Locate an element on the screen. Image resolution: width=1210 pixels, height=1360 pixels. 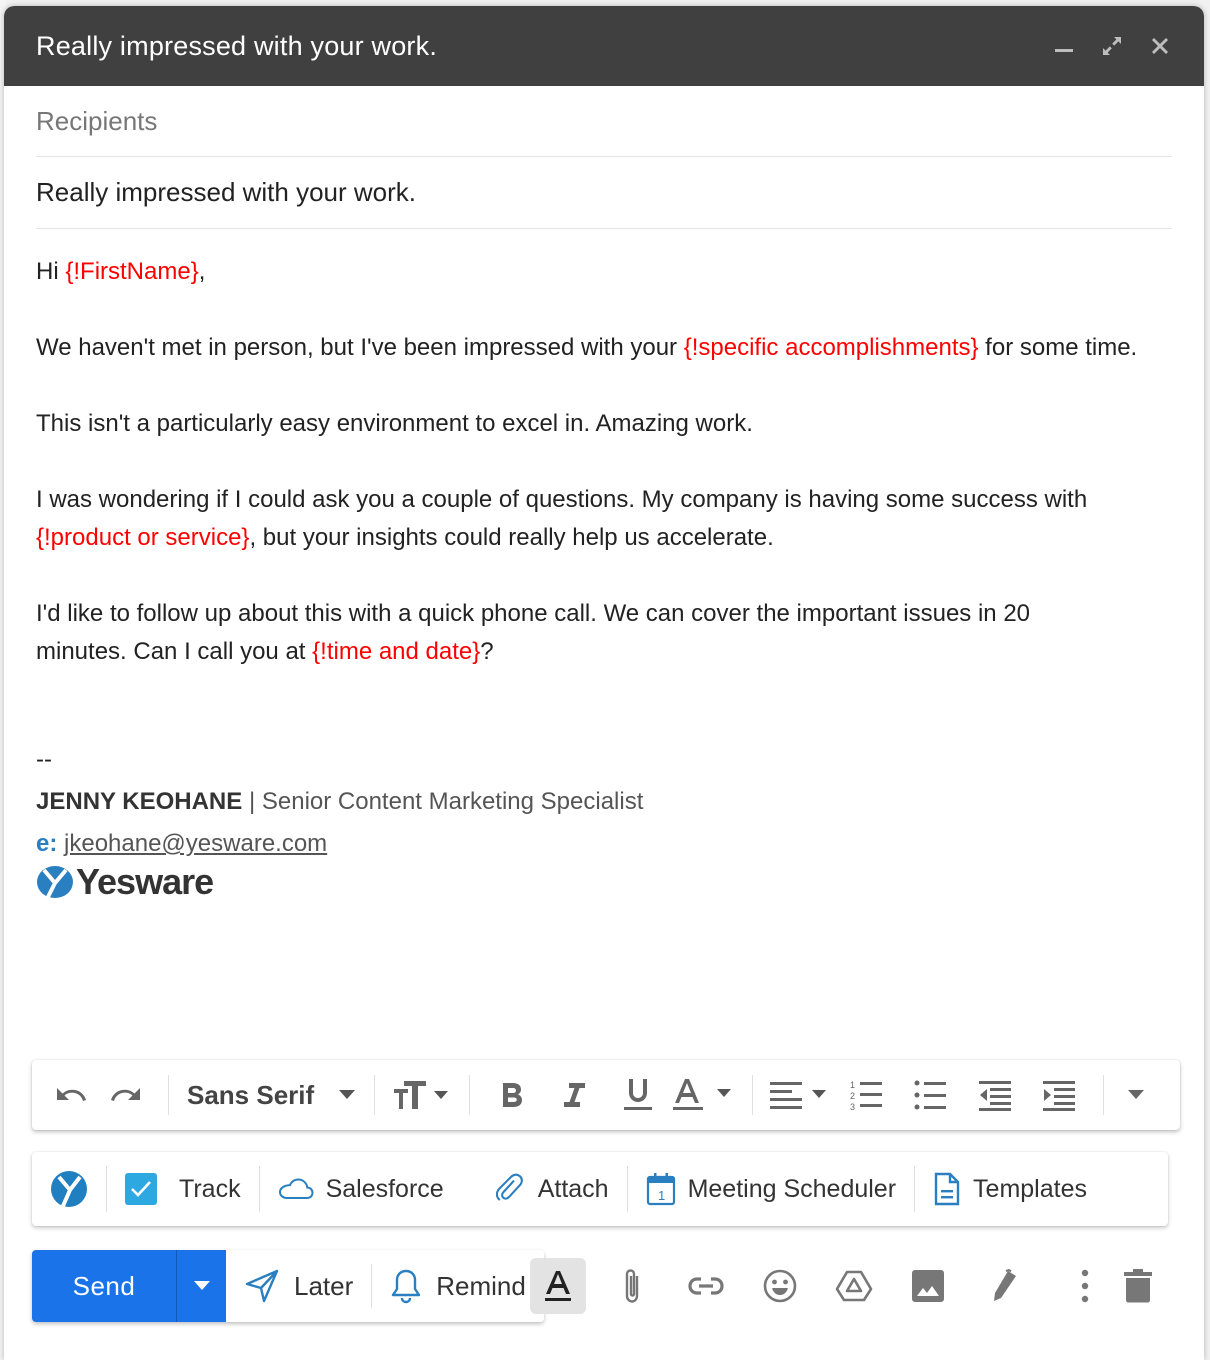
remind-label: Remind is located at coordinates (481, 1285).